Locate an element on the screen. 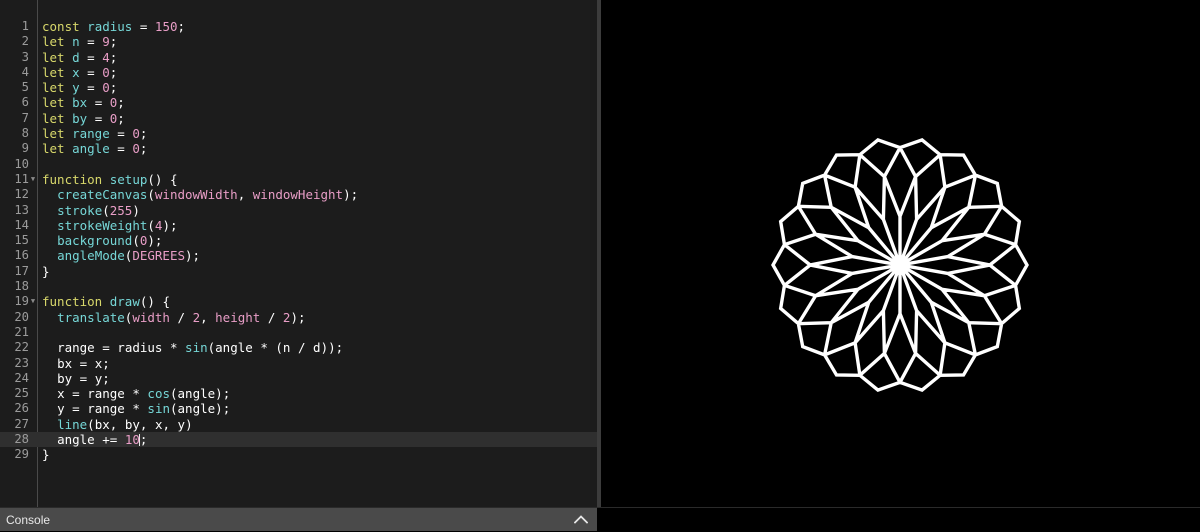 The height and width of the screenshot is (532, 1200). code-line-27: 27 line(bx, by, x, y) is located at coordinates (298, 424).